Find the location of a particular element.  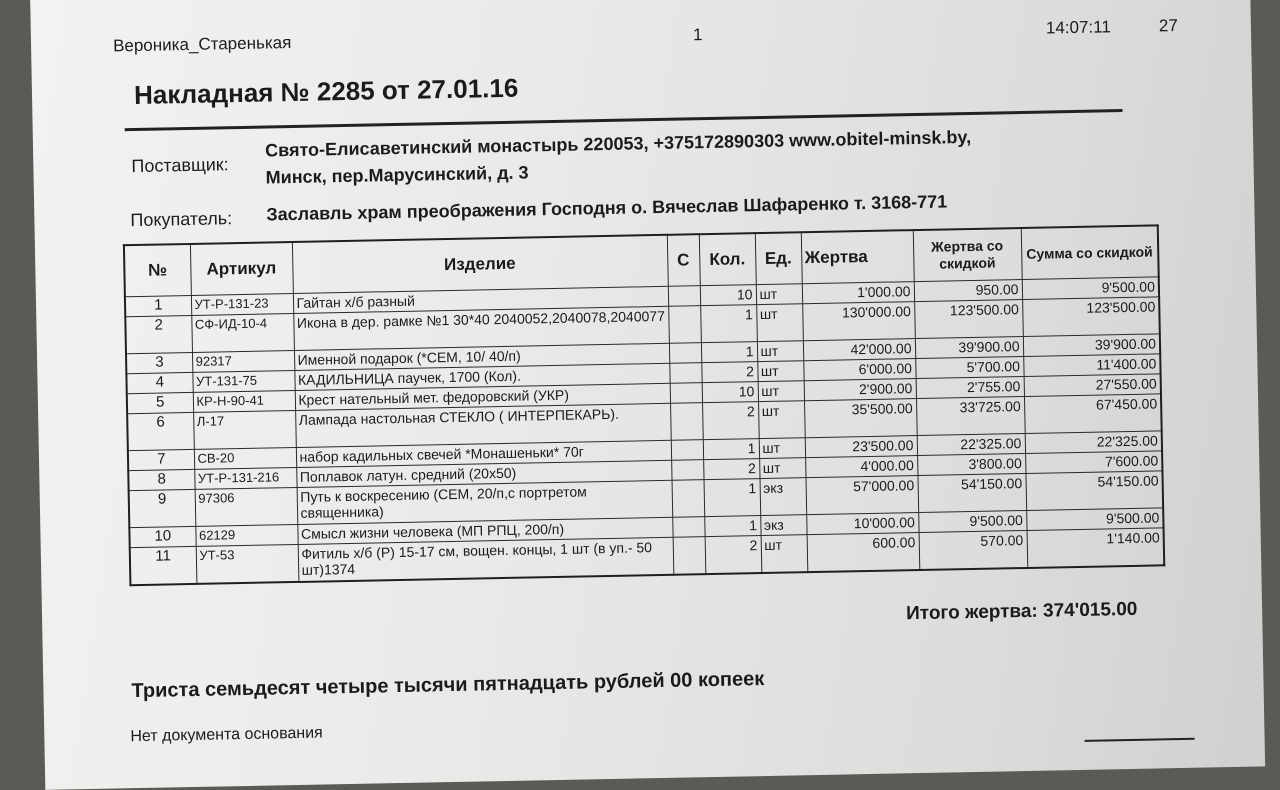

cell-article: УТ-131-75 is located at coordinates (243, 381).